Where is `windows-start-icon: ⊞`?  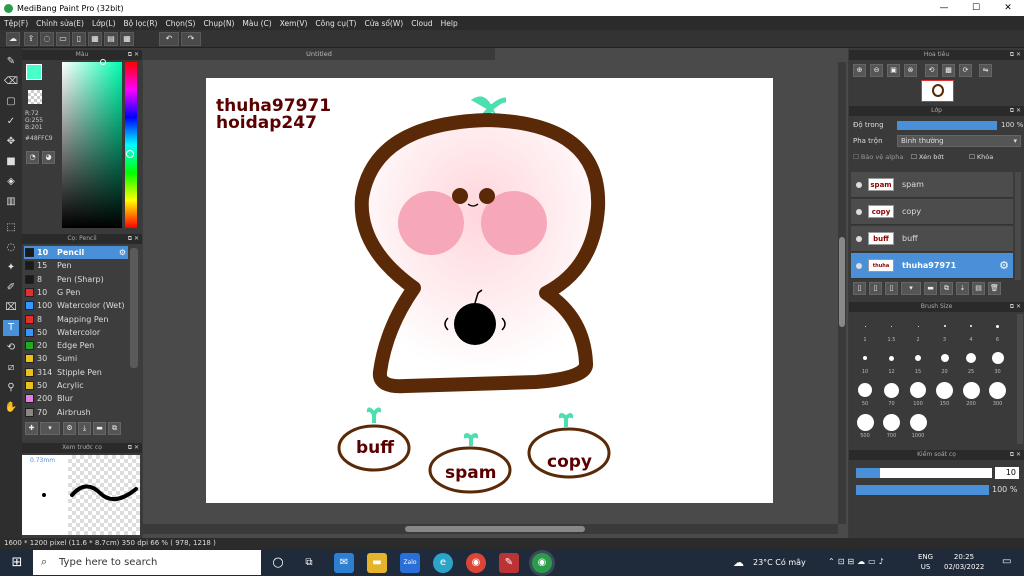
windows-start-icon: ⊞ is located at coordinates (17, 563).